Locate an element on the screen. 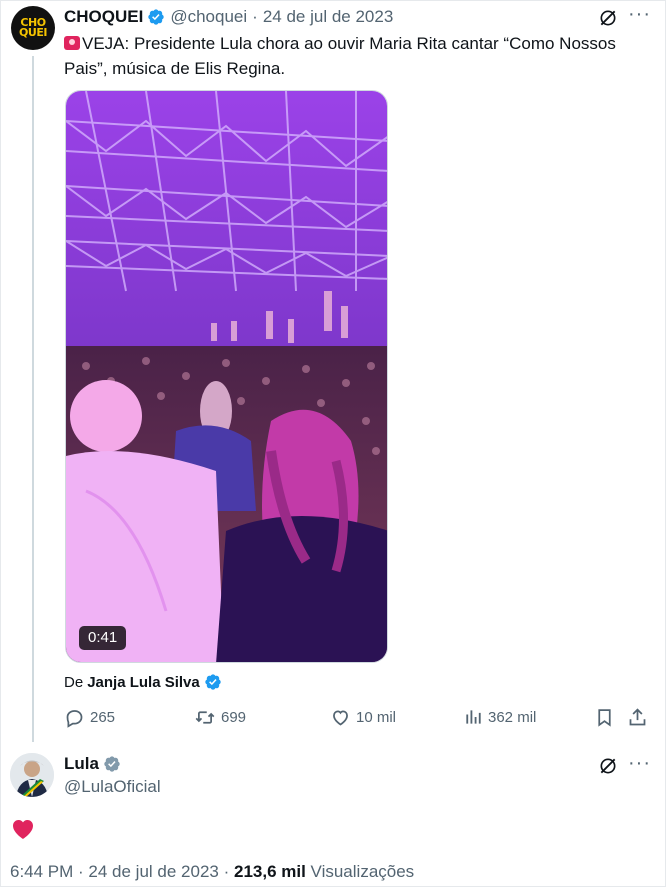 This screenshot has height=887, width=666. avatar-choquei: CHO QUEI is located at coordinates (33, 28).